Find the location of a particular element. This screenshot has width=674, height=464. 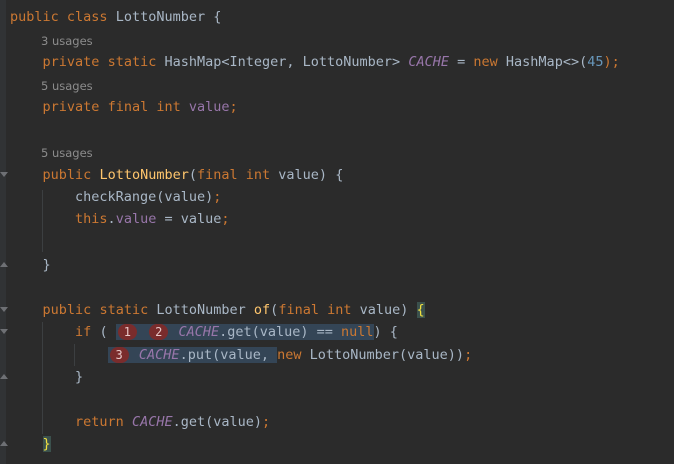

code-line-if: if ( 1 2 CACHE.get(value) == null) { is located at coordinates (342, 332).